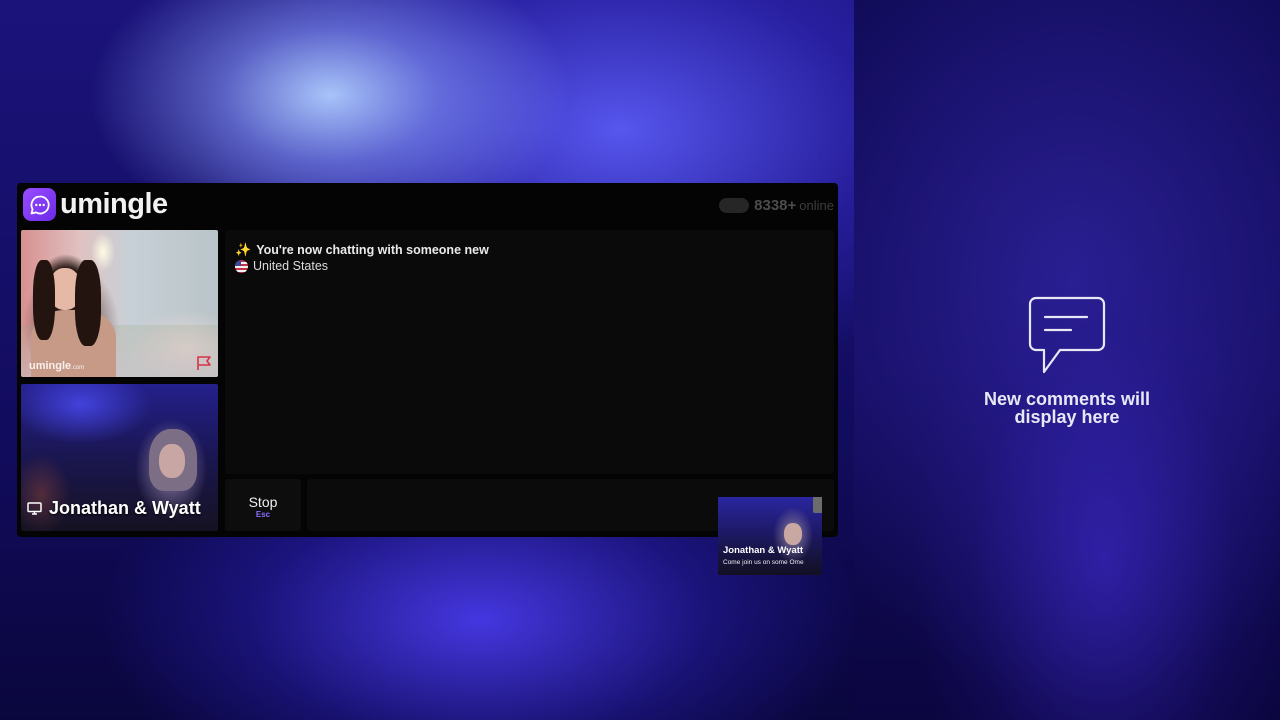 The image size is (1280, 720). I want to click on stop-shortcut-hint: Esc, so click(263, 514).